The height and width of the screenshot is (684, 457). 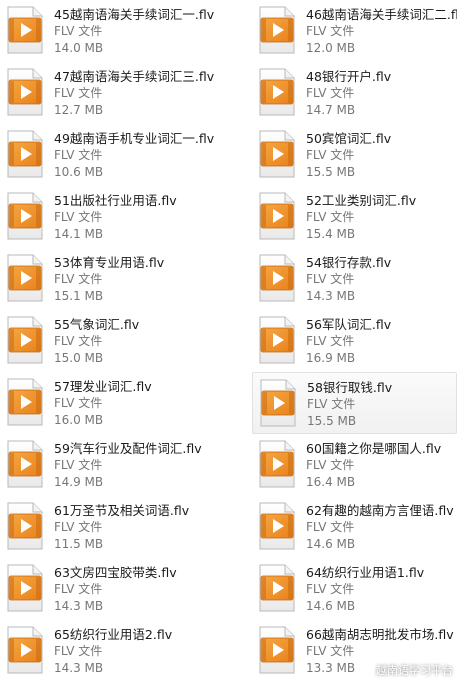 I want to click on file-item: 47越南语海关手续词汇三.flv FLV 文件 12.7 MB, so click(x=126, y=93).